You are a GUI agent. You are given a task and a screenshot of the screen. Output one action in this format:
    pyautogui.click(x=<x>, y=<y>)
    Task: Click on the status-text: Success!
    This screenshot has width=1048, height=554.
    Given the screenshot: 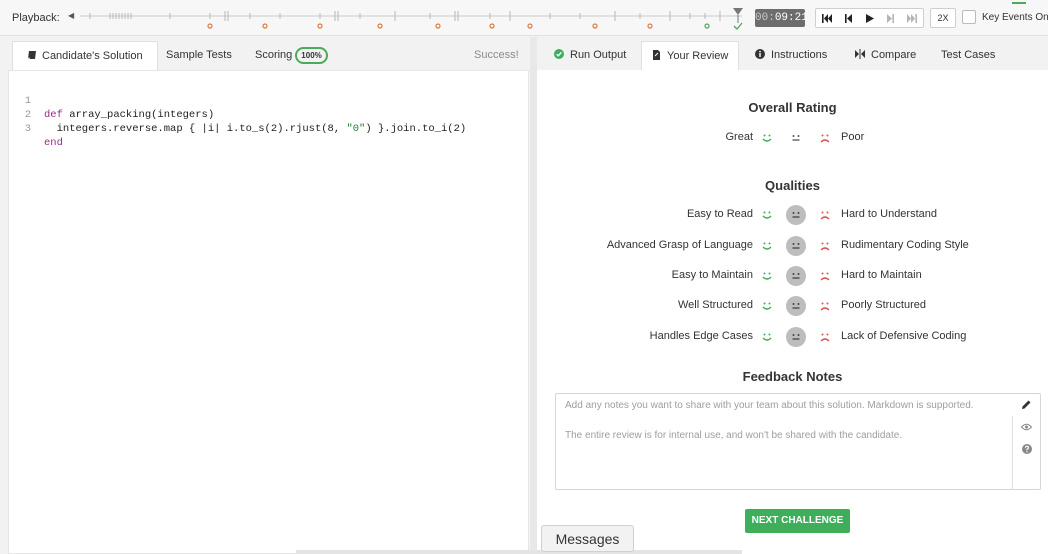 What is the action you would take?
    pyautogui.click(x=496, y=55)
    